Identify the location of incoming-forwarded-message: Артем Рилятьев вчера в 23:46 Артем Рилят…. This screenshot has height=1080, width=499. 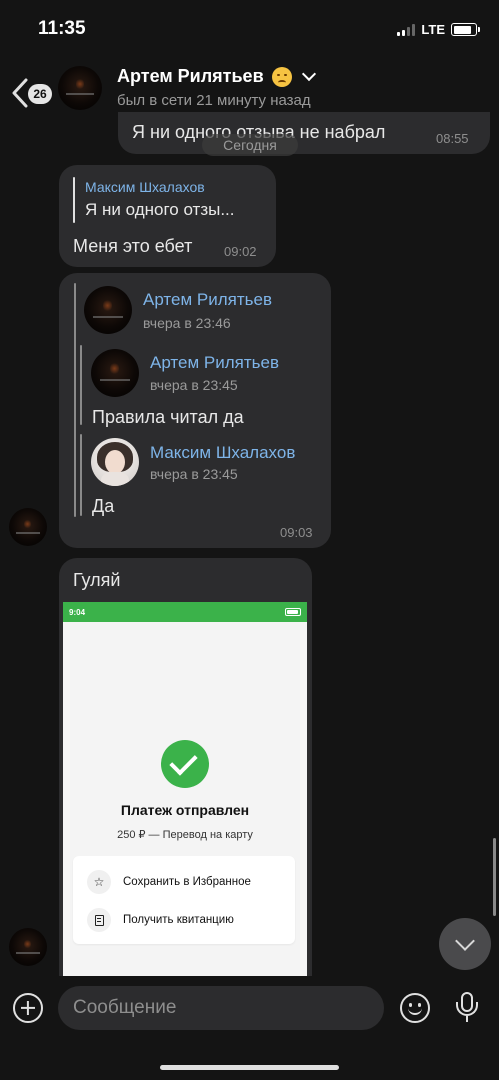
(195, 410).